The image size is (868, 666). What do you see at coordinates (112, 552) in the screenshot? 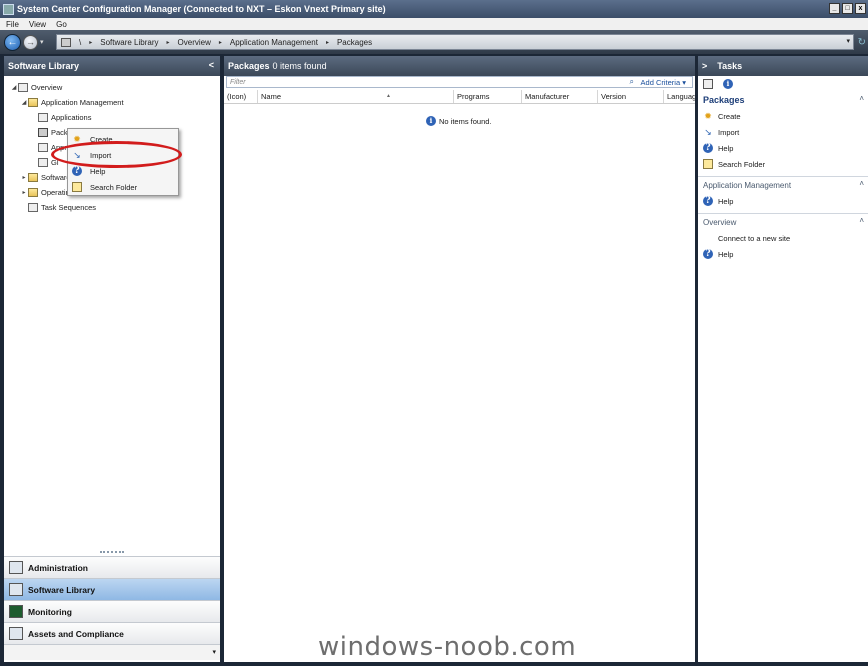
I see `pane-splitter` at bounding box center [112, 552].